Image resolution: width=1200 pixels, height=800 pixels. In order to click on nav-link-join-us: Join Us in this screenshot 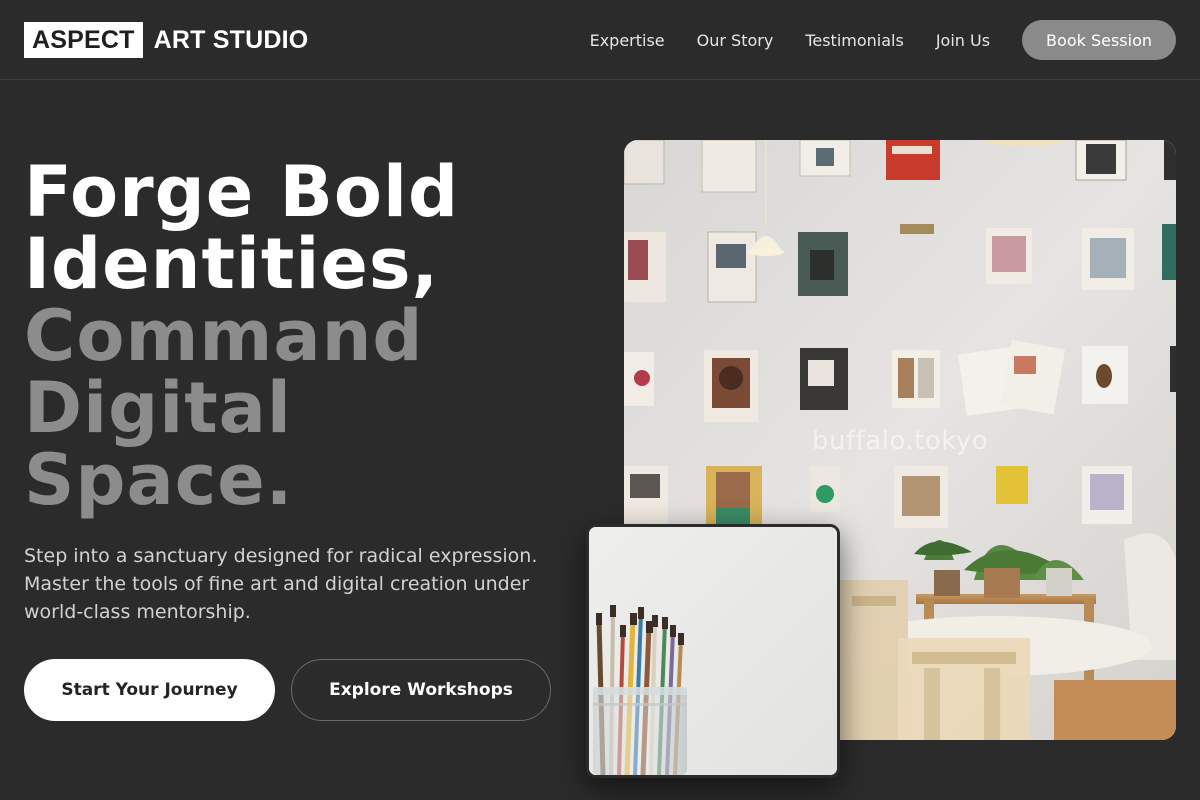, I will do `click(963, 40)`.